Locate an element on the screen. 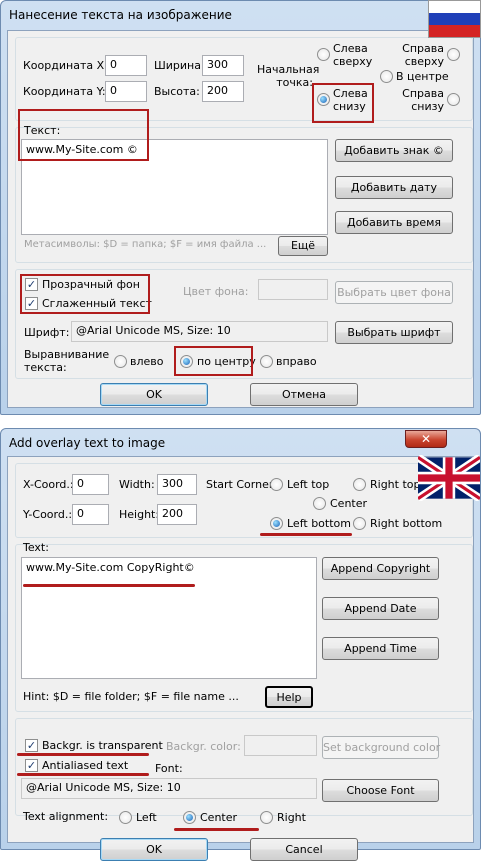  align-label: Выравнивание текста: is located at coordinates (67, 361).